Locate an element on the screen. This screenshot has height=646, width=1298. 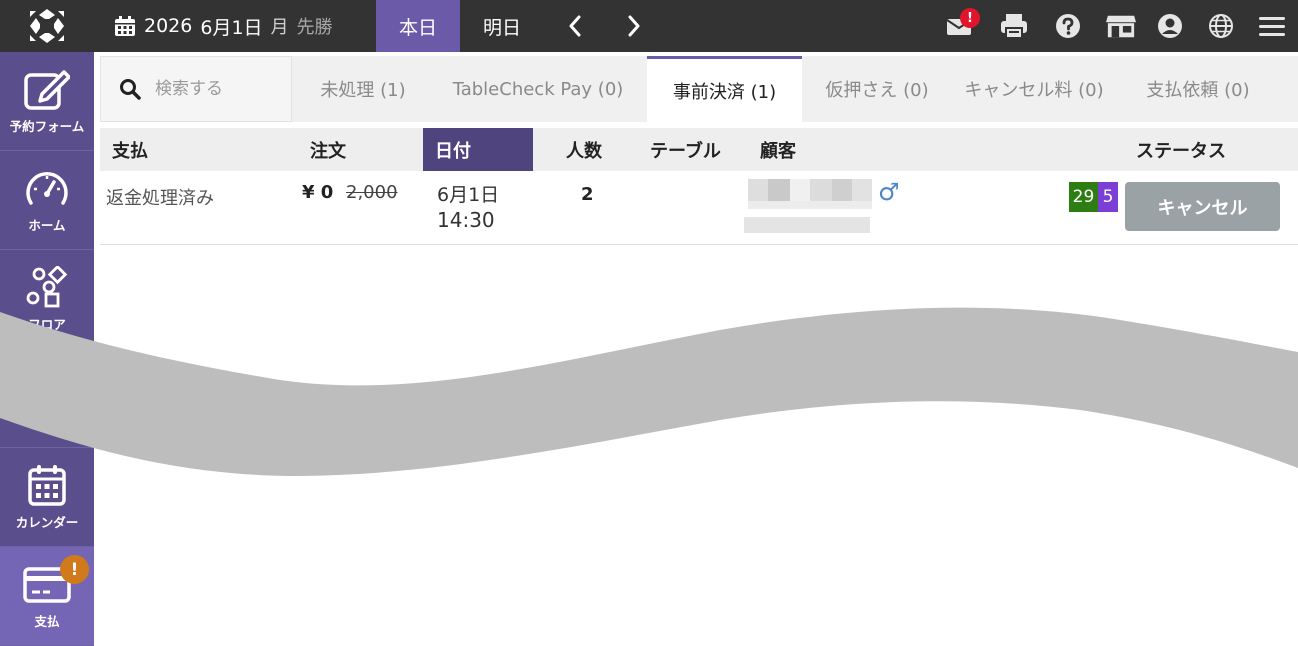
sidebar-item-reservation-form: 予約フォーム is located at coordinates (47, 101).